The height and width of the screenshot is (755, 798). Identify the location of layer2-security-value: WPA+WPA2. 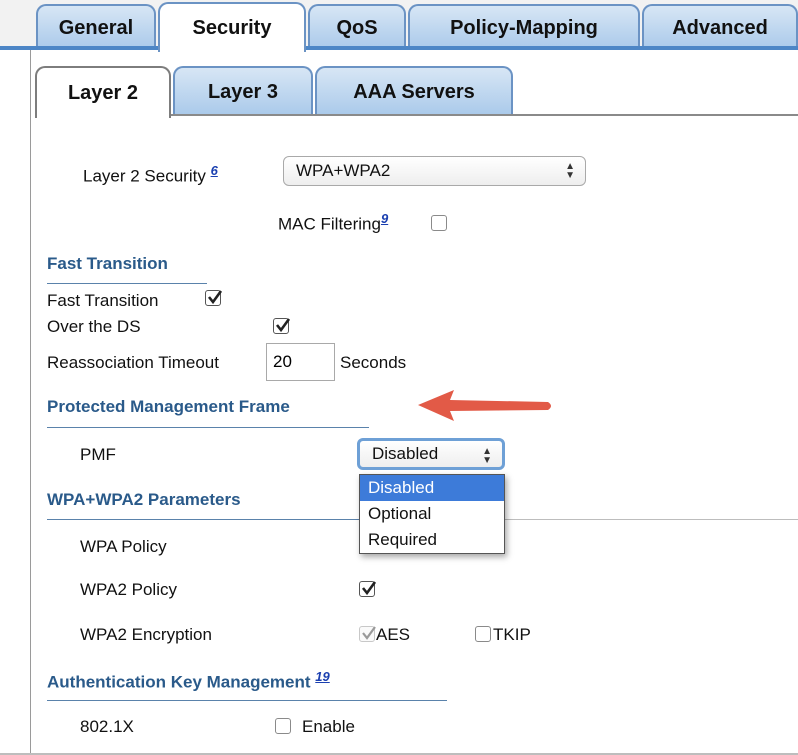
(343, 170).